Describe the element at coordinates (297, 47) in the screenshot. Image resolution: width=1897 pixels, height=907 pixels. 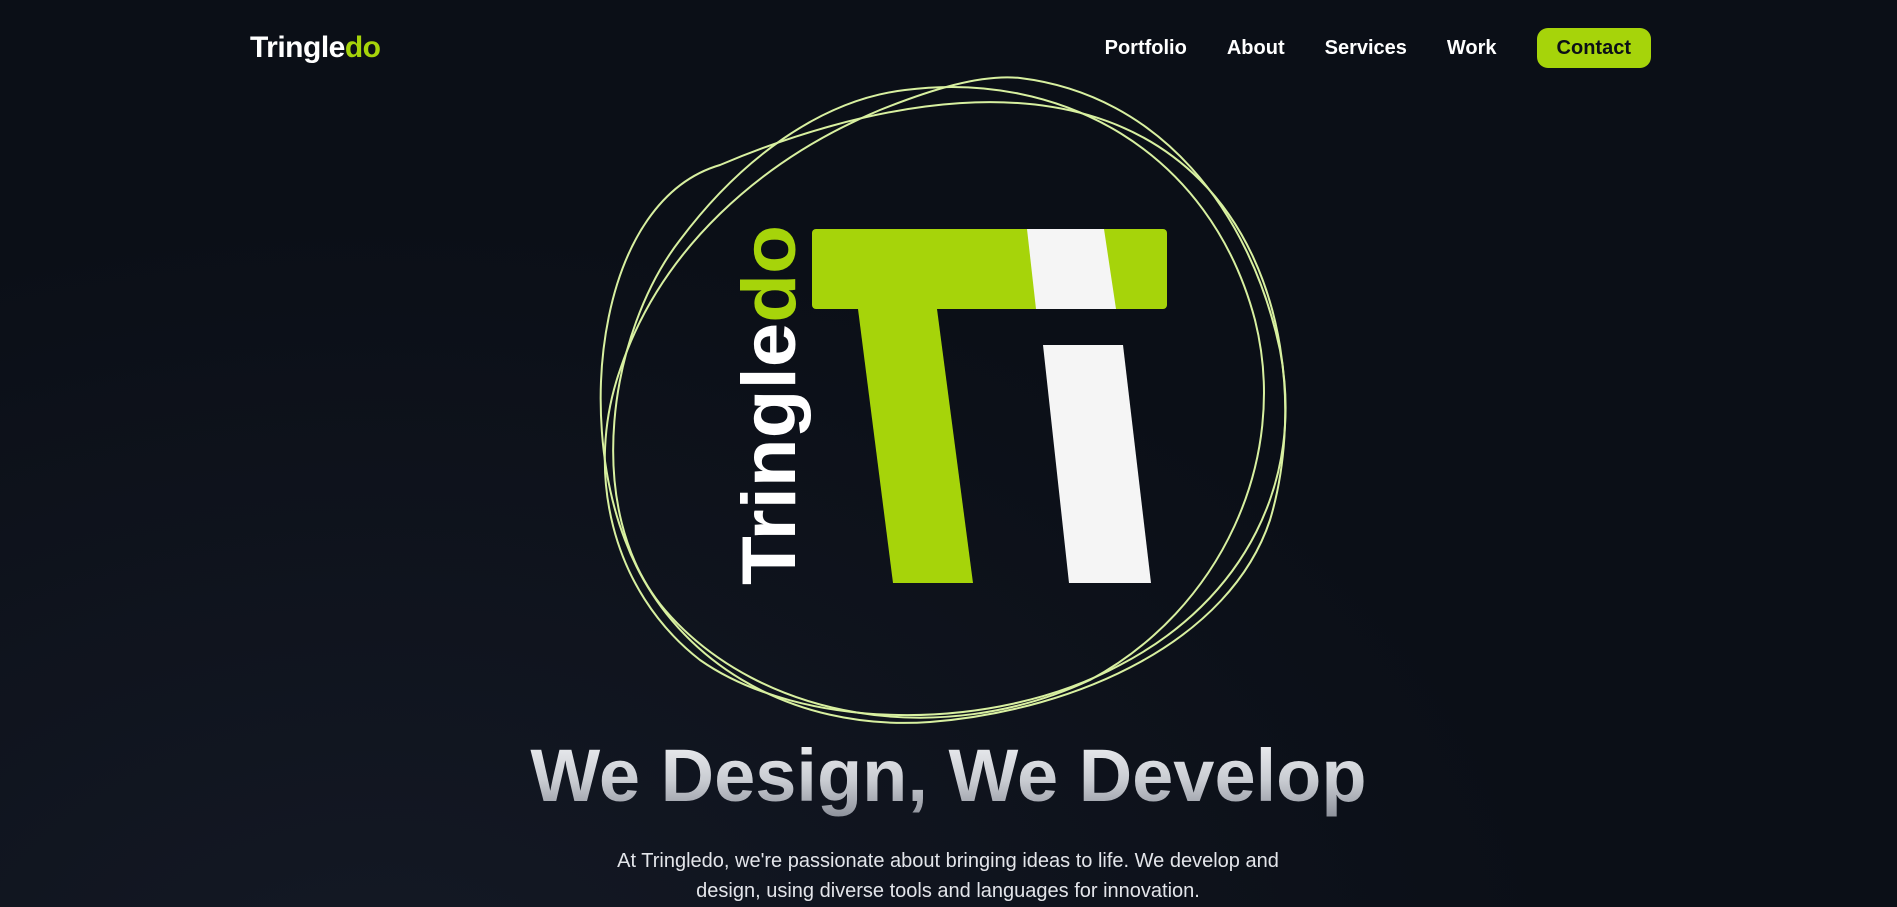
I see `brand-name-part1: Tringle` at that location.